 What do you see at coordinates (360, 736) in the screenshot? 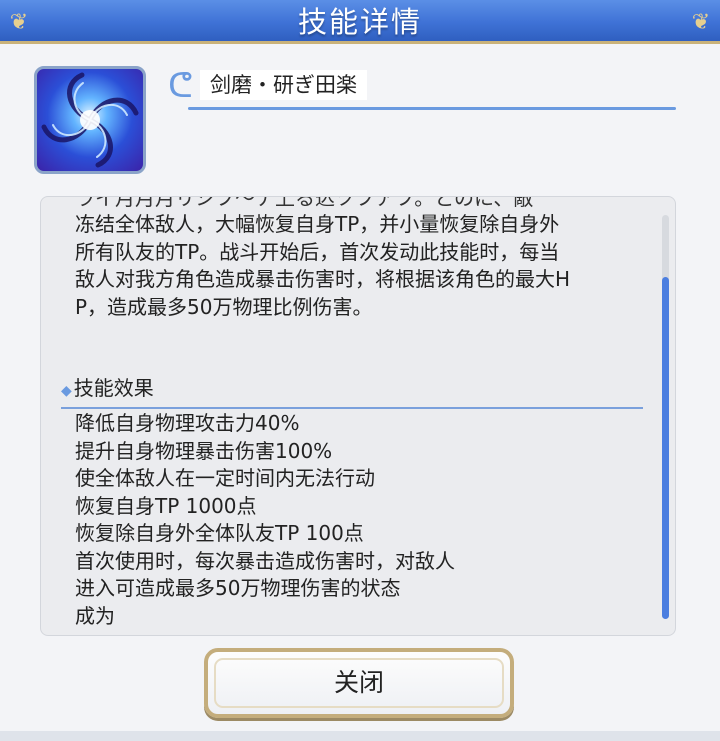
I see `panel-bottom-border` at bounding box center [360, 736].